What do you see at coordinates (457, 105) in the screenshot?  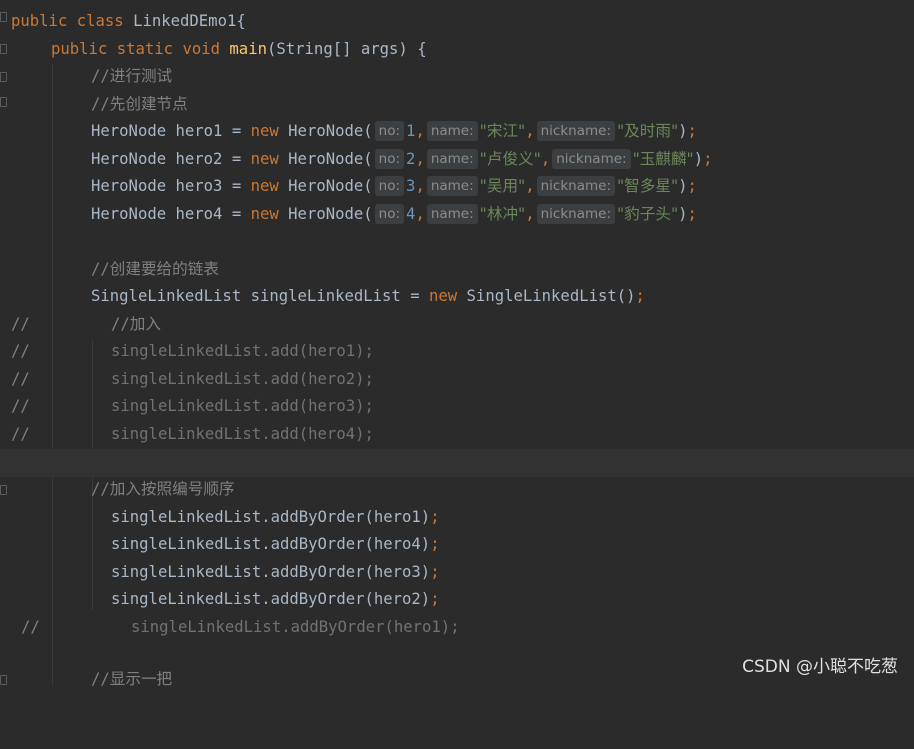 I see `code-line: //先创建节点` at bounding box center [457, 105].